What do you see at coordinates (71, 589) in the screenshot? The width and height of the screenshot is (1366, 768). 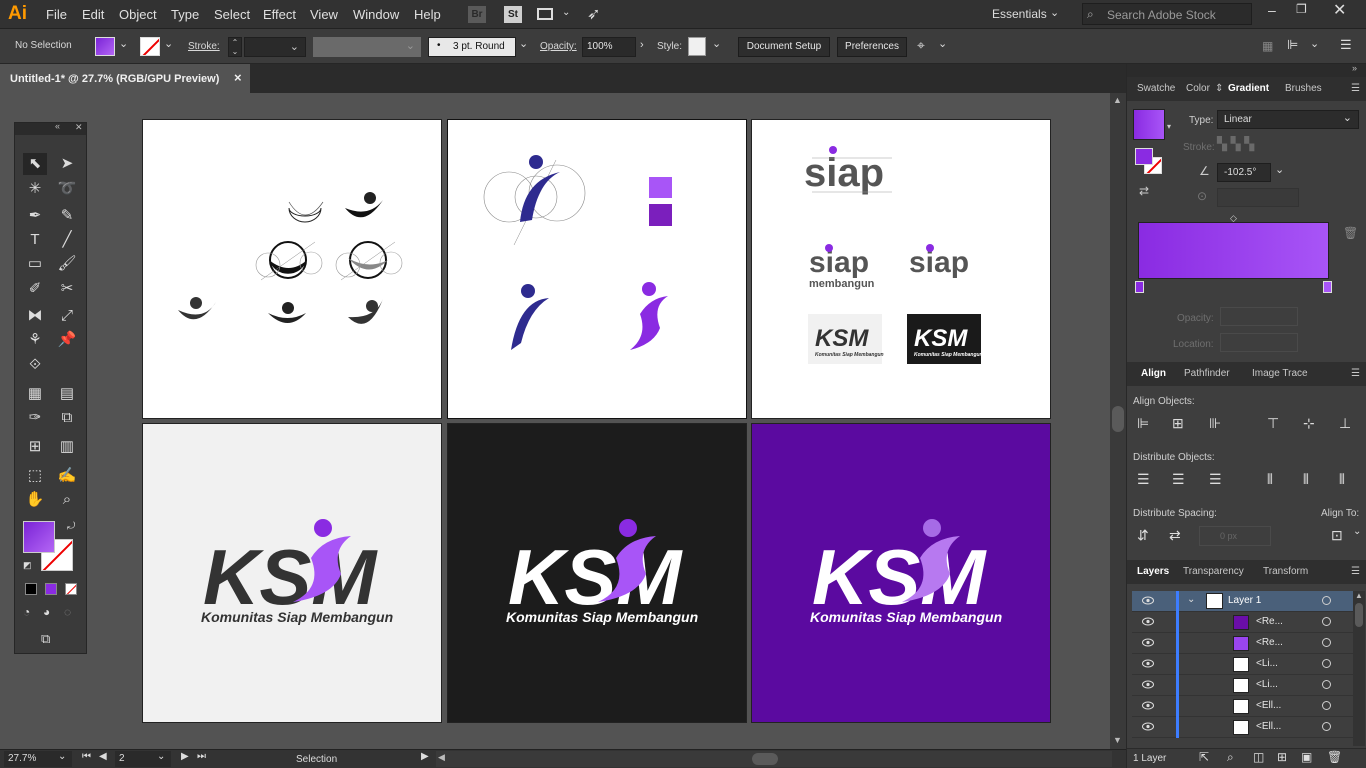 I see `none-mode-button` at bounding box center [71, 589].